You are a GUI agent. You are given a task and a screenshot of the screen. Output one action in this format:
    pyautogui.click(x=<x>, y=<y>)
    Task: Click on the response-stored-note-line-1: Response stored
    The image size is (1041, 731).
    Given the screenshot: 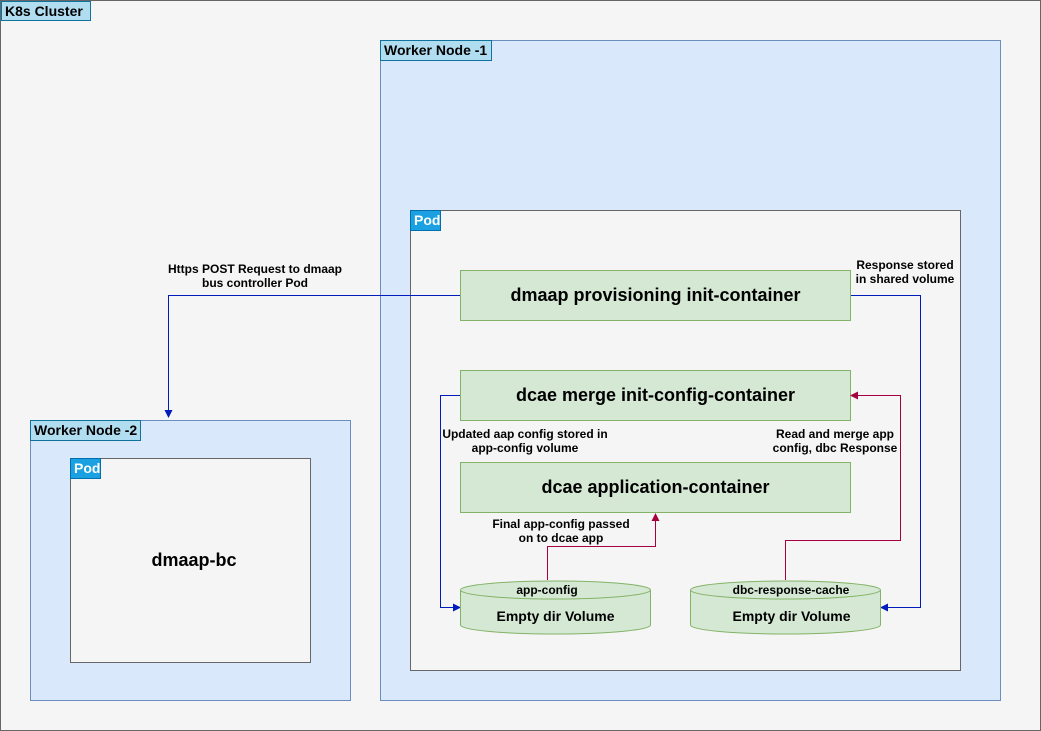 What is the action you would take?
    pyautogui.click(x=905, y=265)
    